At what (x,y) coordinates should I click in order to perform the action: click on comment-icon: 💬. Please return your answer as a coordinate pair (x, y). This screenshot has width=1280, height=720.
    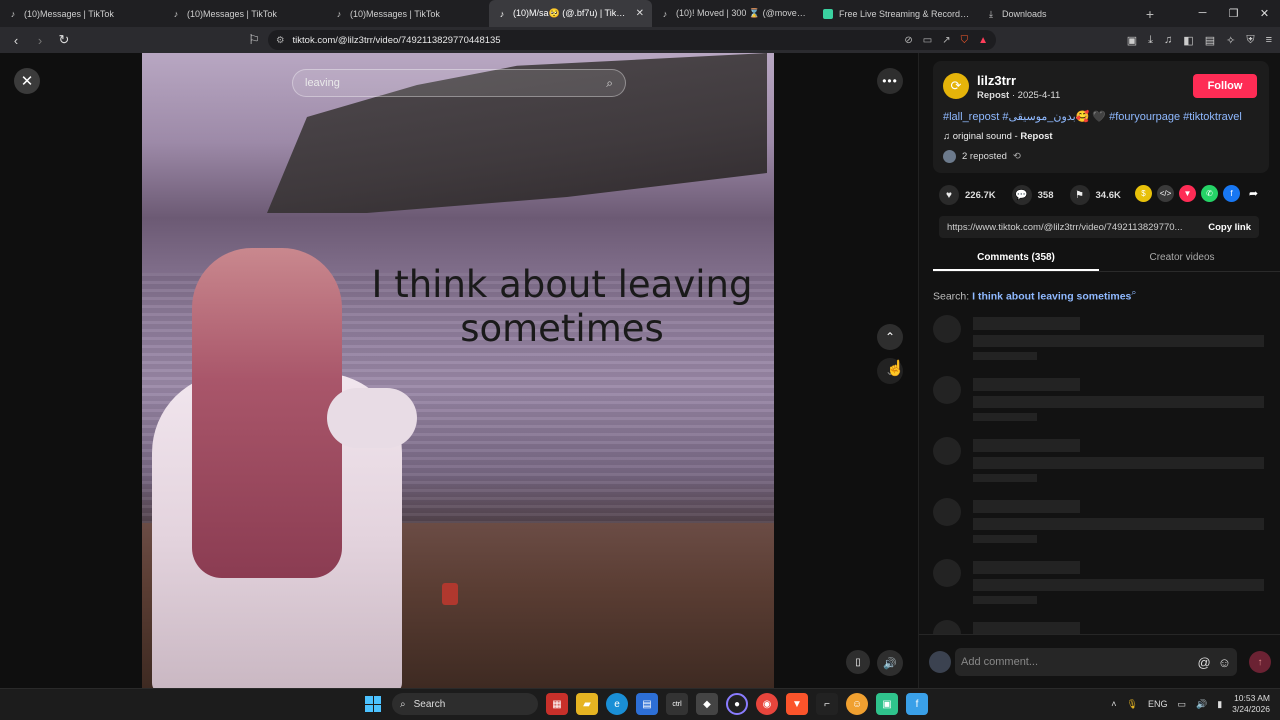
    Looking at the image, I should click on (1021, 195).